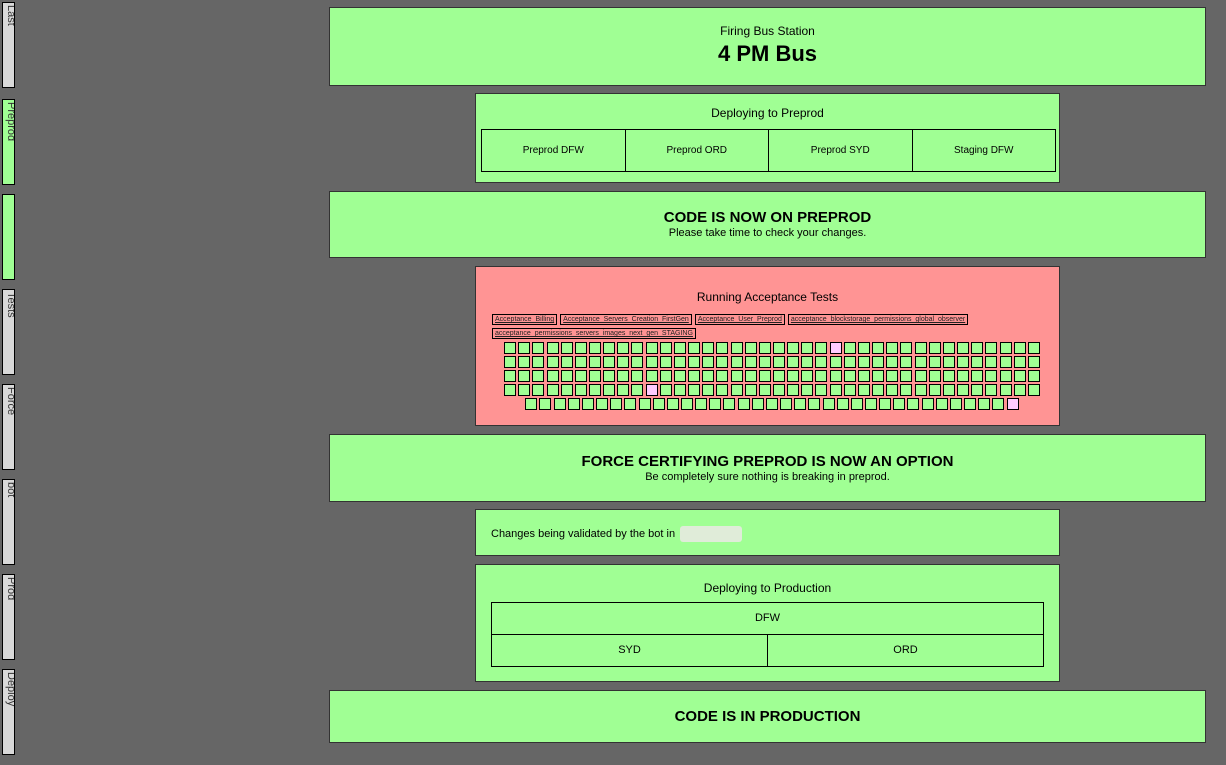  Describe the element at coordinates (983, 150) in the screenshot. I see `region-staging-dfw: Staging DFW` at that location.